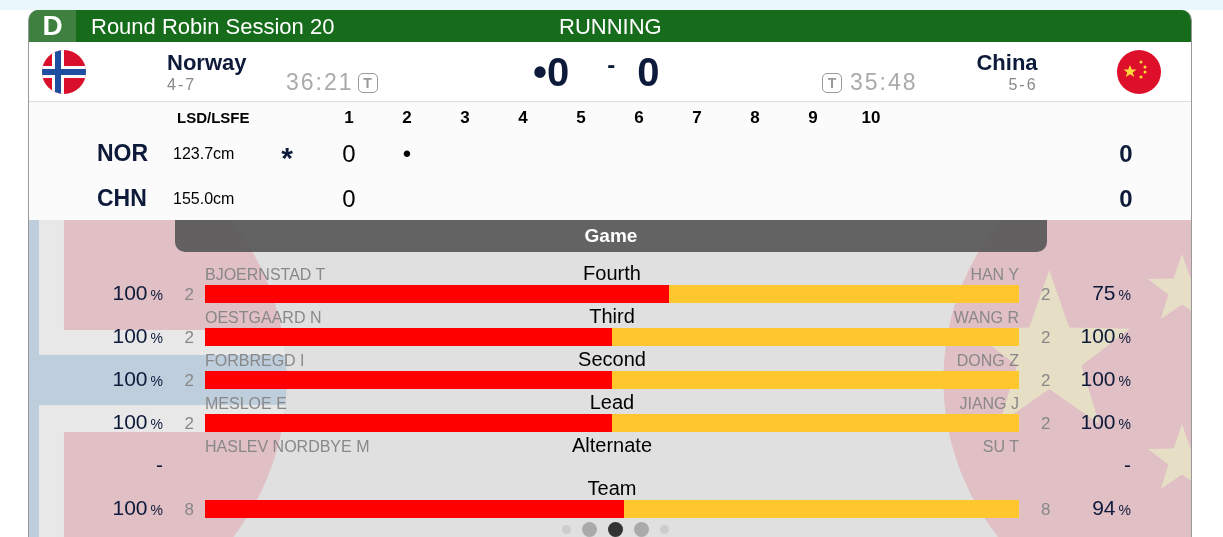 This screenshot has height=537, width=1223. Describe the element at coordinates (755, 118) in the screenshot. I see `end-number: 8` at that location.